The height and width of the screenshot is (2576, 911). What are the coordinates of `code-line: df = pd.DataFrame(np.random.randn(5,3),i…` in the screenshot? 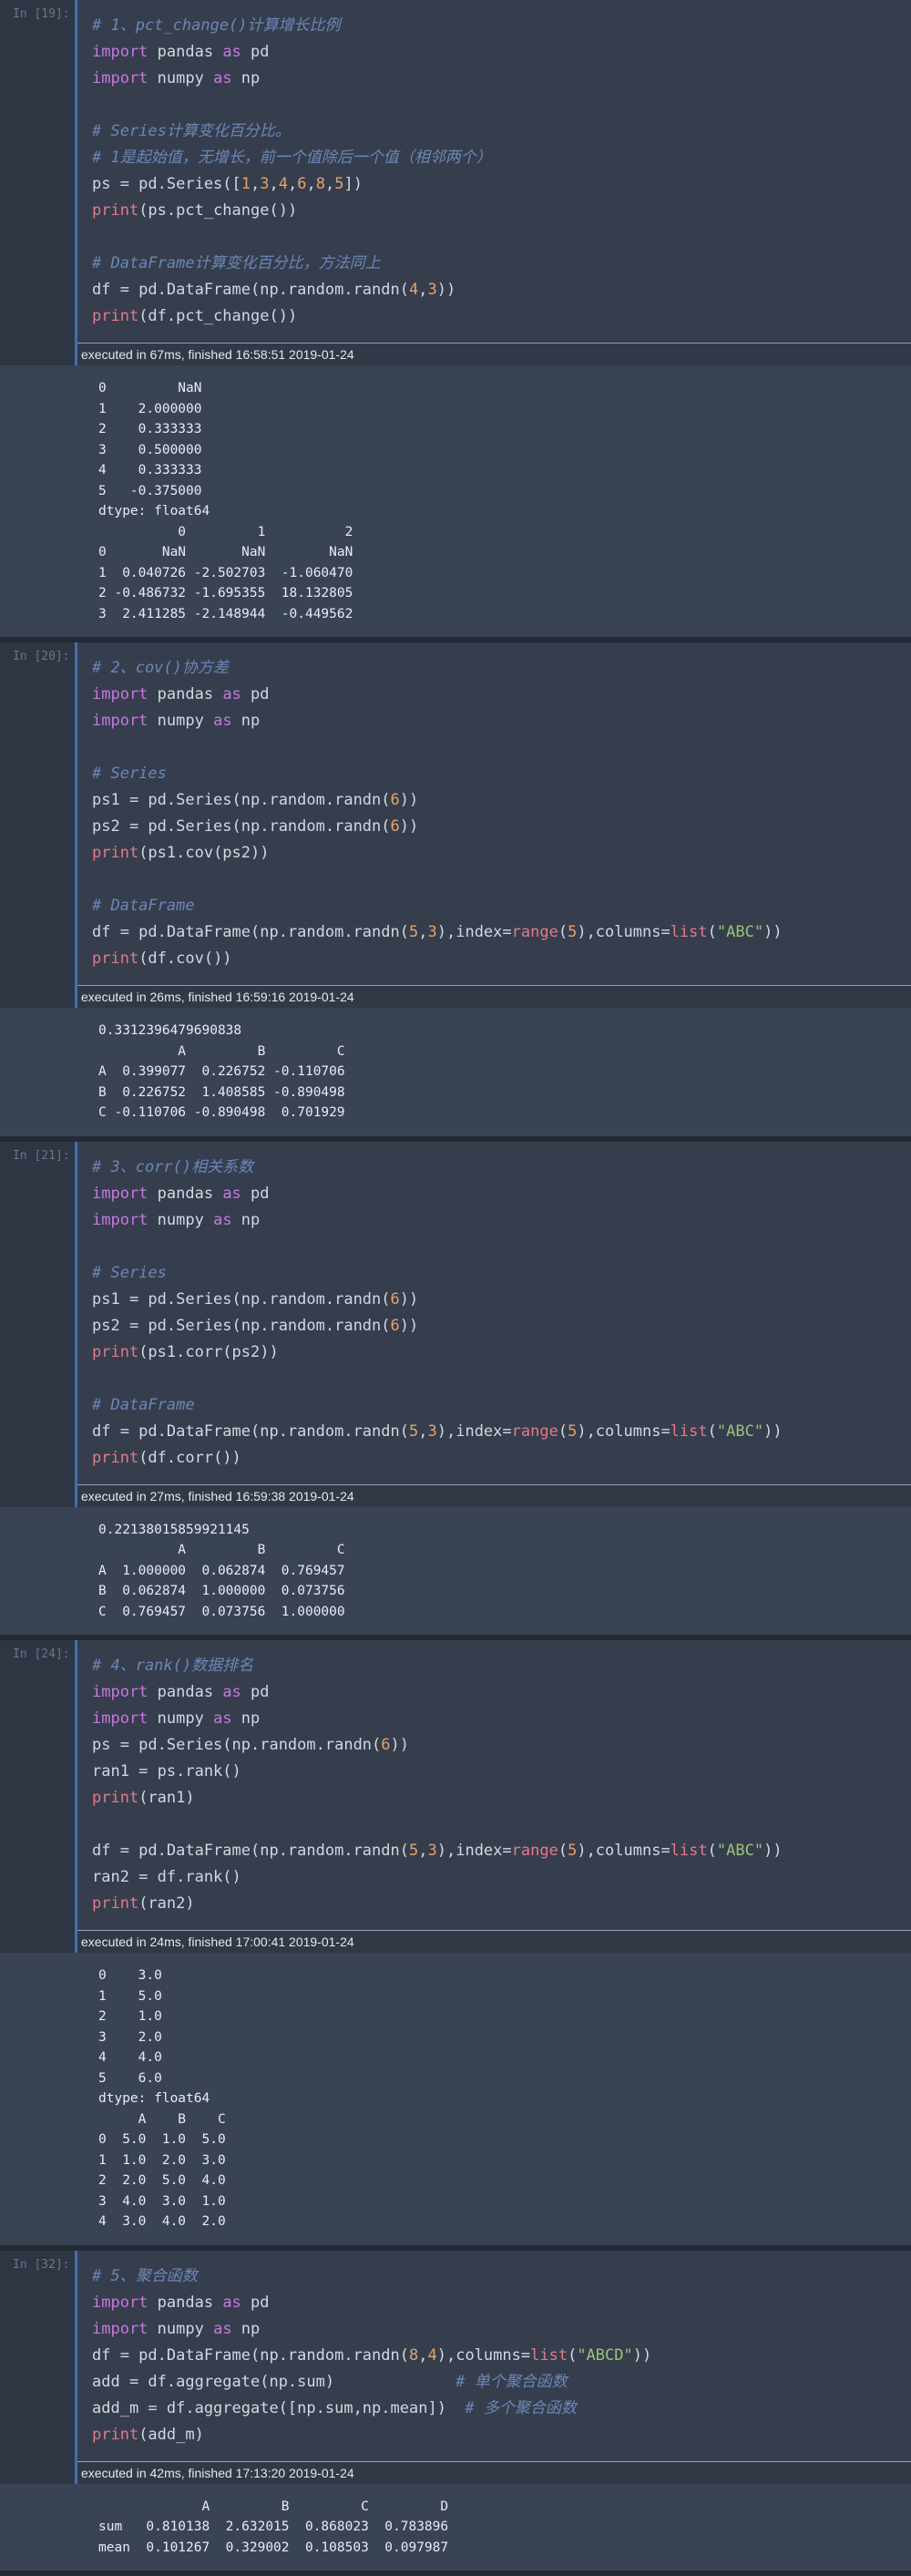 It's located at (502, 932).